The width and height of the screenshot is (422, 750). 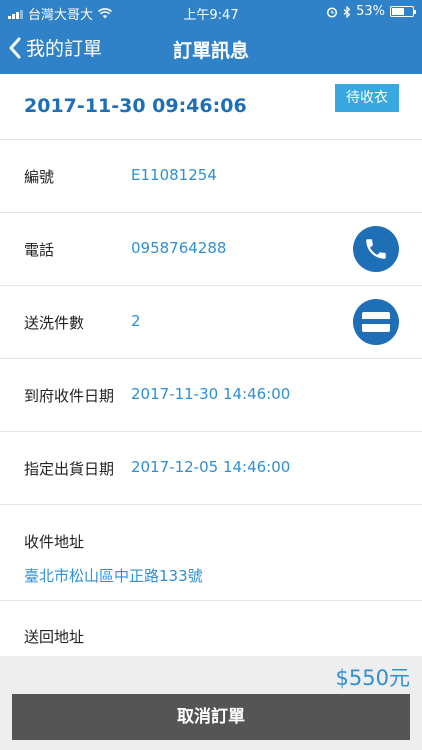 I want to click on order-datetime: 2017-11-30 09:46:06, so click(x=135, y=106).